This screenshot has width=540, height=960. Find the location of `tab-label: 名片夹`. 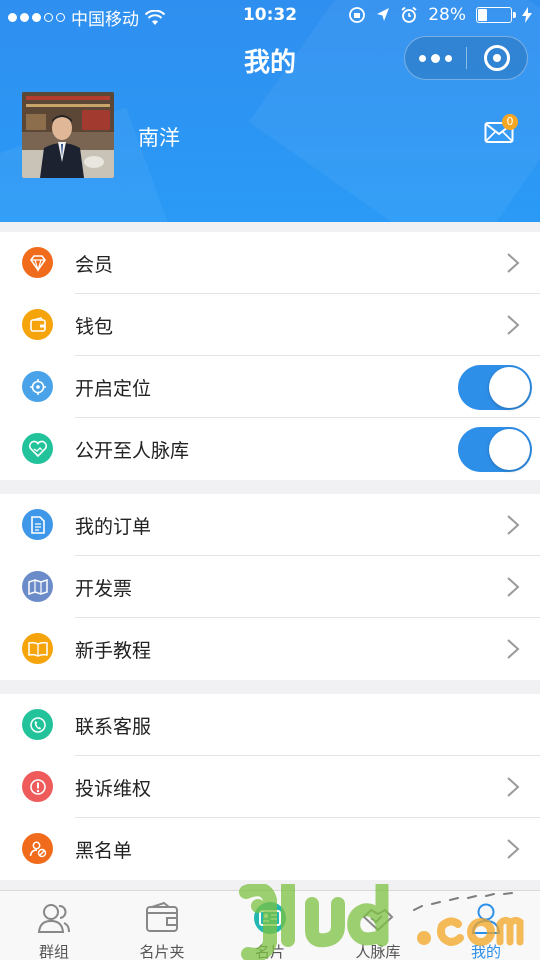

tab-label: 名片夹 is located at coordinates (162, 951).